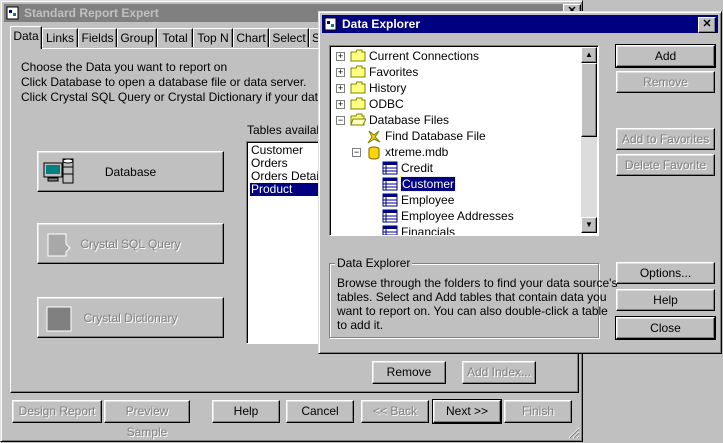 This screenshot has height=443, width=723. Describe the element at coordinates (130, 317) in the screenshot. I see `crystal-dictionary-button: Crystal Dictionary` at that location.